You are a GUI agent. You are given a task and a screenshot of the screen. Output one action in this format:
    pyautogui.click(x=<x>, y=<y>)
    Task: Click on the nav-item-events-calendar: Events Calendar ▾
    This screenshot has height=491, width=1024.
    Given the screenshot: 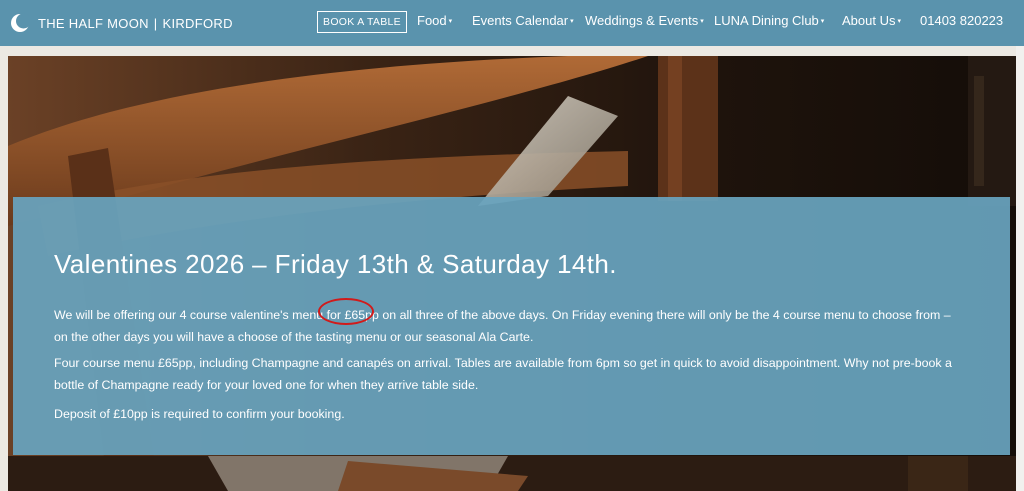 What is the action you would take?
    pyautogui.click(x=523, y=20)
    